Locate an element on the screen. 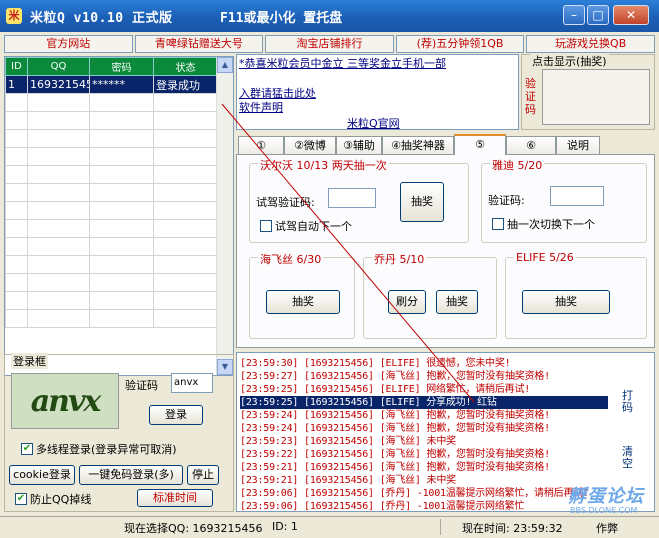  prevent-drop-checkbox: ✔ 防止QQ掉线 is located at coordinates (53, 499).